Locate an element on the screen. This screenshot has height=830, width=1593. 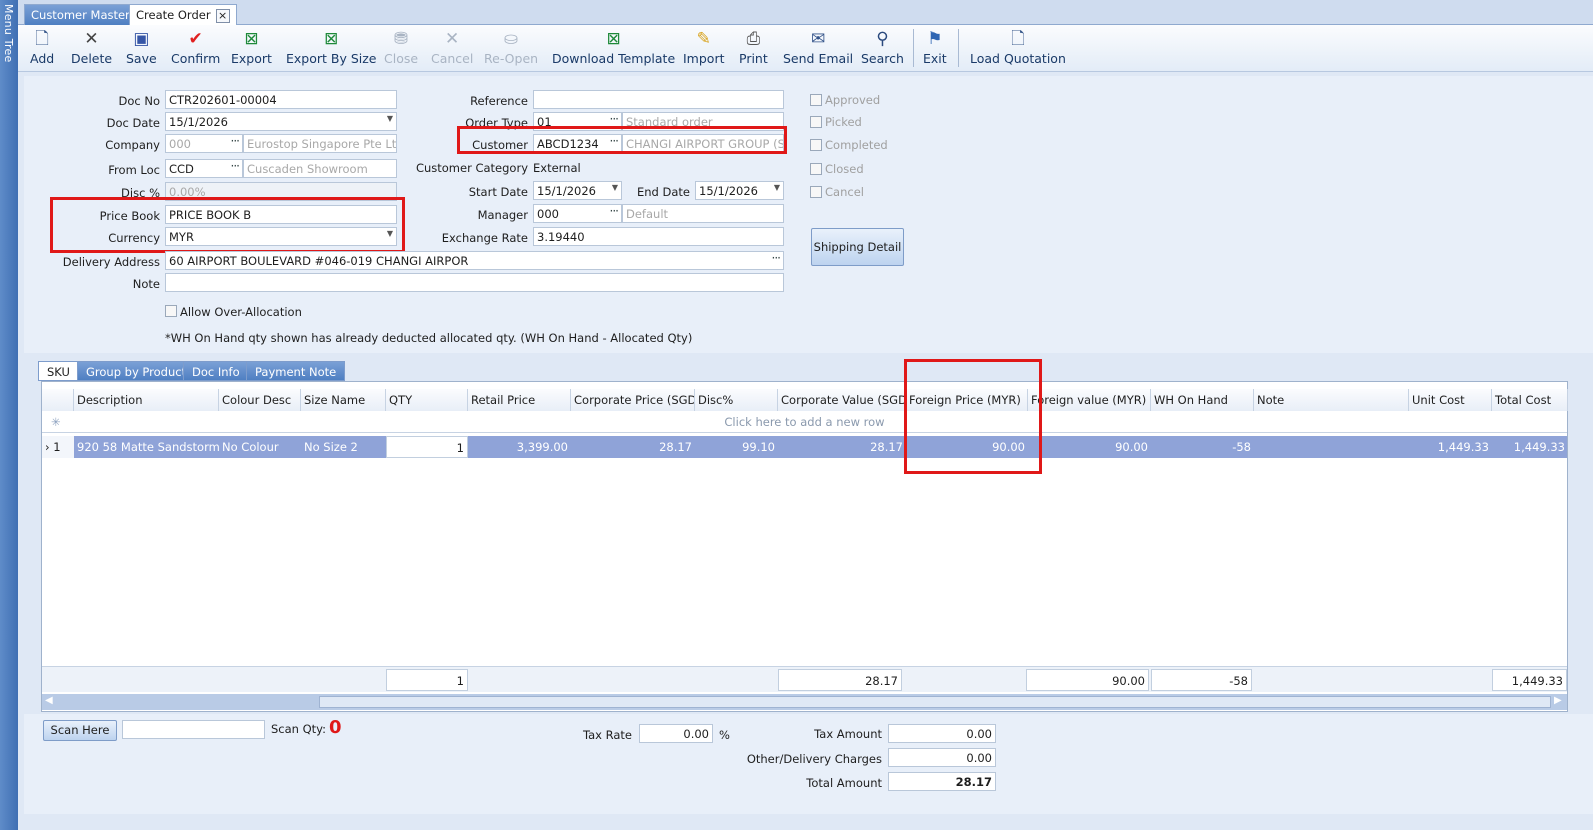
manager-code-field: 000 ··· is located at coordinates (577, 213).